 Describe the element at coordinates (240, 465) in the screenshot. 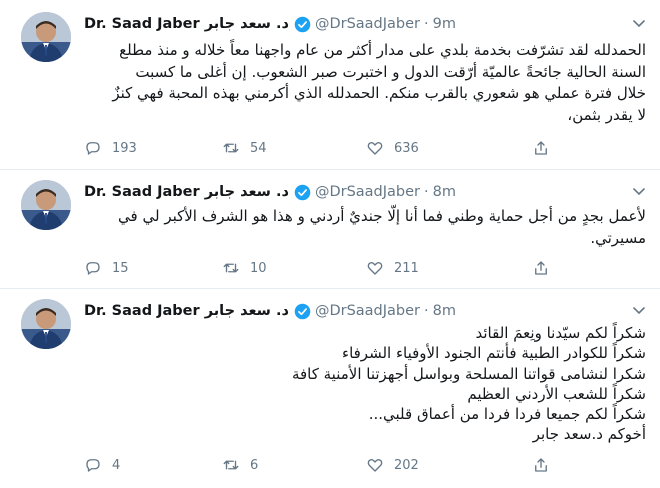

I see `retweet-button: 6` at that location.